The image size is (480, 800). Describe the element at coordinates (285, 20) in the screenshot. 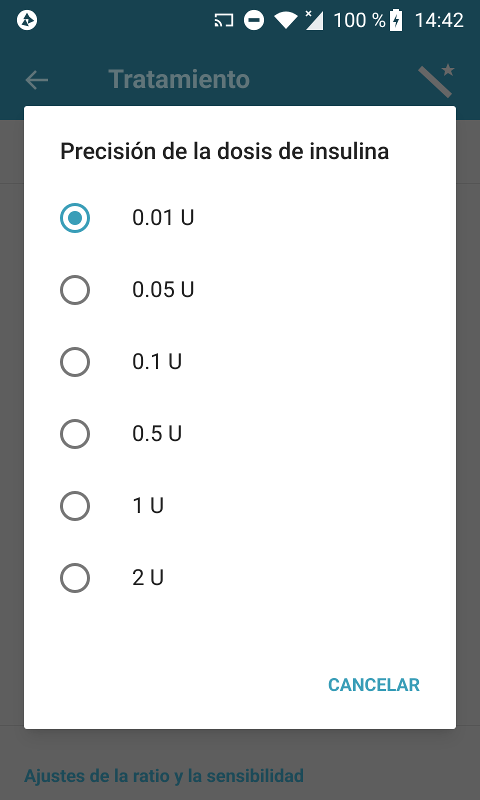

I see `wifi-icon` at that location.